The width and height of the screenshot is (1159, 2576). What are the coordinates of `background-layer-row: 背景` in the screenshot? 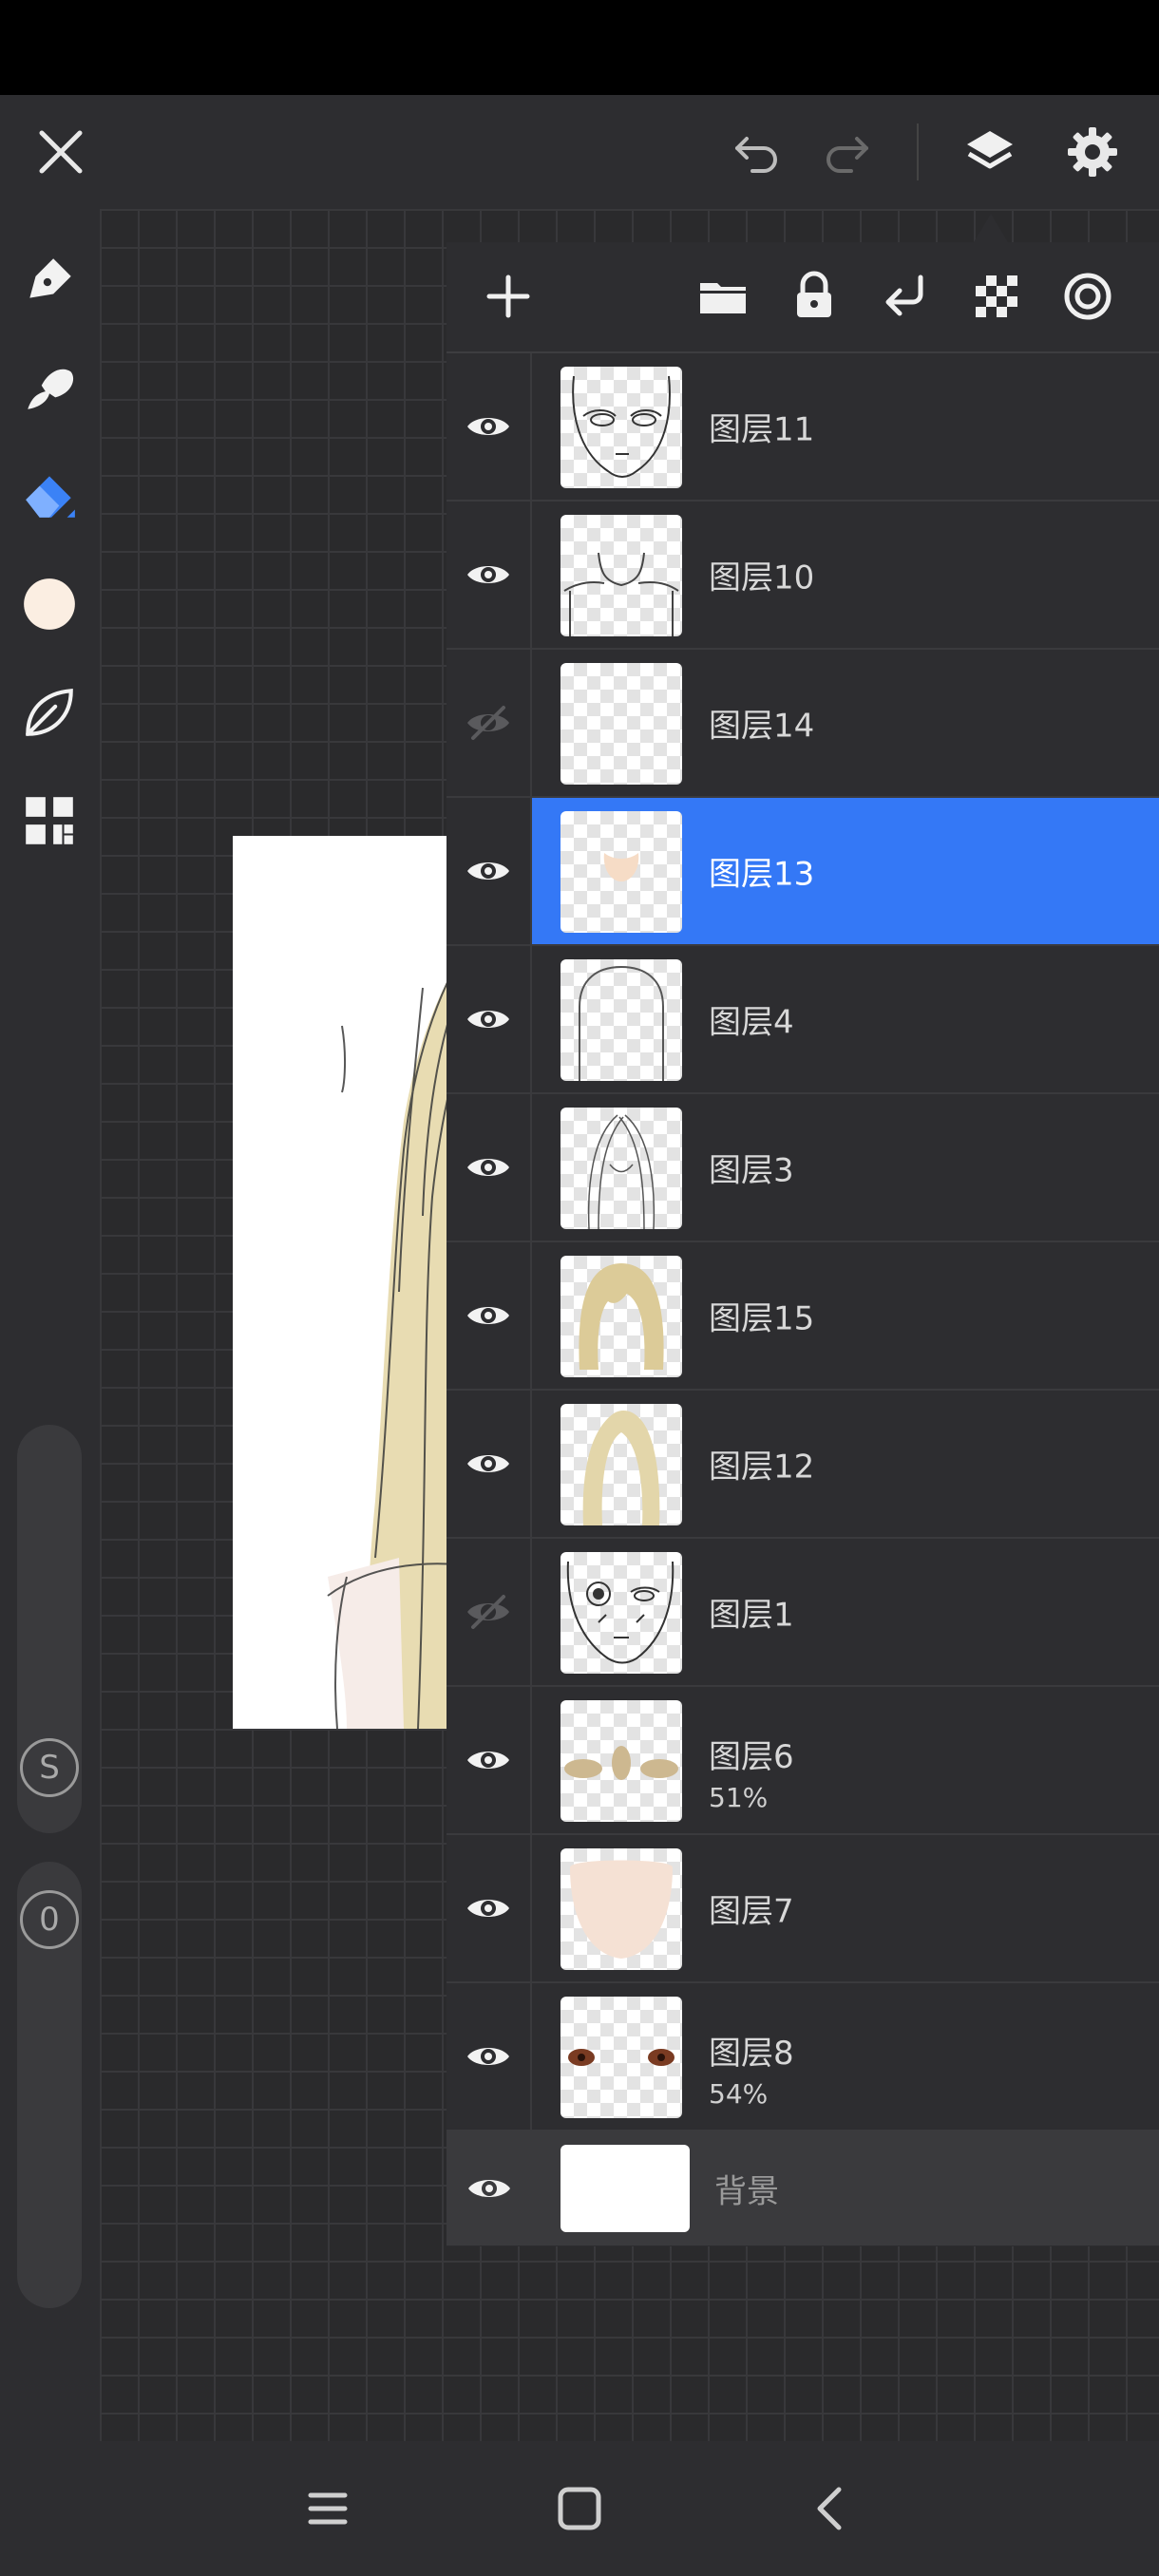 It's located at (802, 2188).